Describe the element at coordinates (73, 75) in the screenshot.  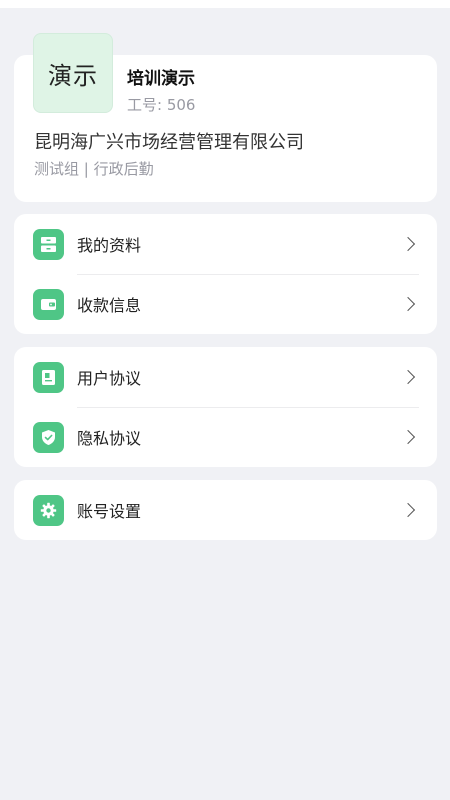
I see `avatar-text: 演示` at that location.